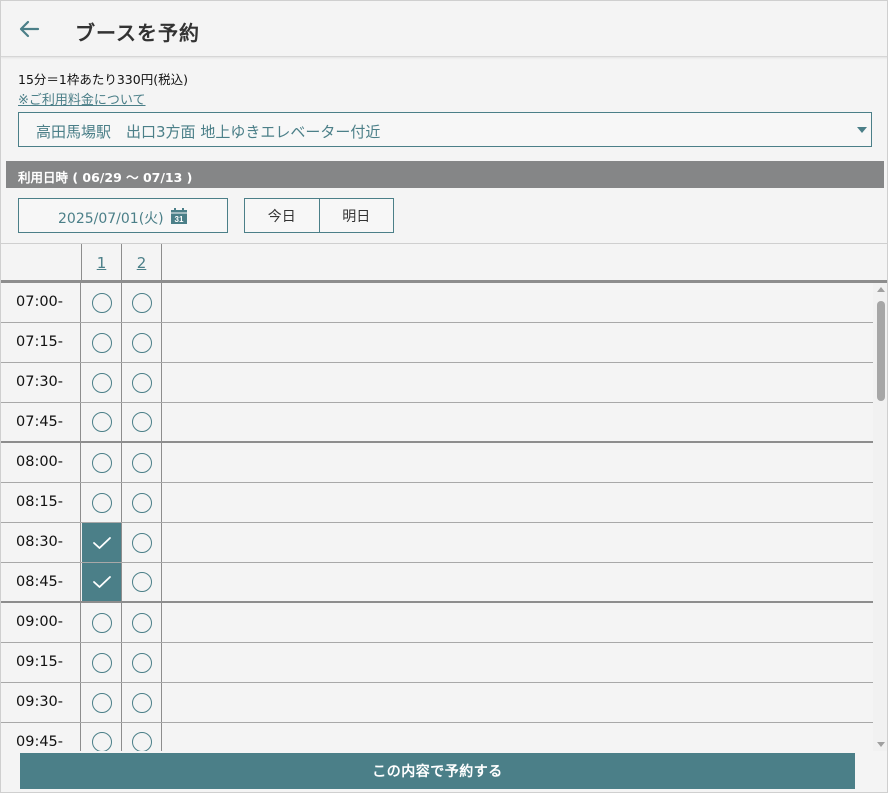 The width and height of the screenshot is (888, 793). Describe the element at coordinates (208, 132) in the screenshot. I see `location-selected-value: 高田馬場駅 出口3方面 地上ゆきエレベーター付近` at that location.